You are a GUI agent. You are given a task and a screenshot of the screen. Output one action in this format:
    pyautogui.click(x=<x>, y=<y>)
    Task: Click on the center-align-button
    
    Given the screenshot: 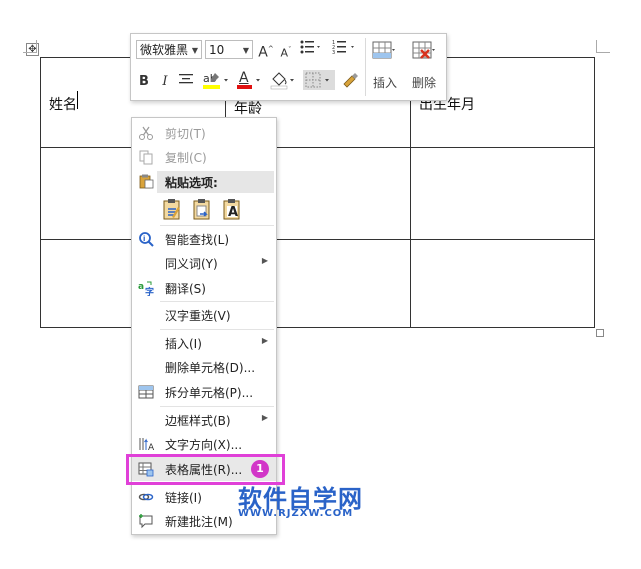 What is the action you would take?
    pyautogui.click(x=186, y=82)
    